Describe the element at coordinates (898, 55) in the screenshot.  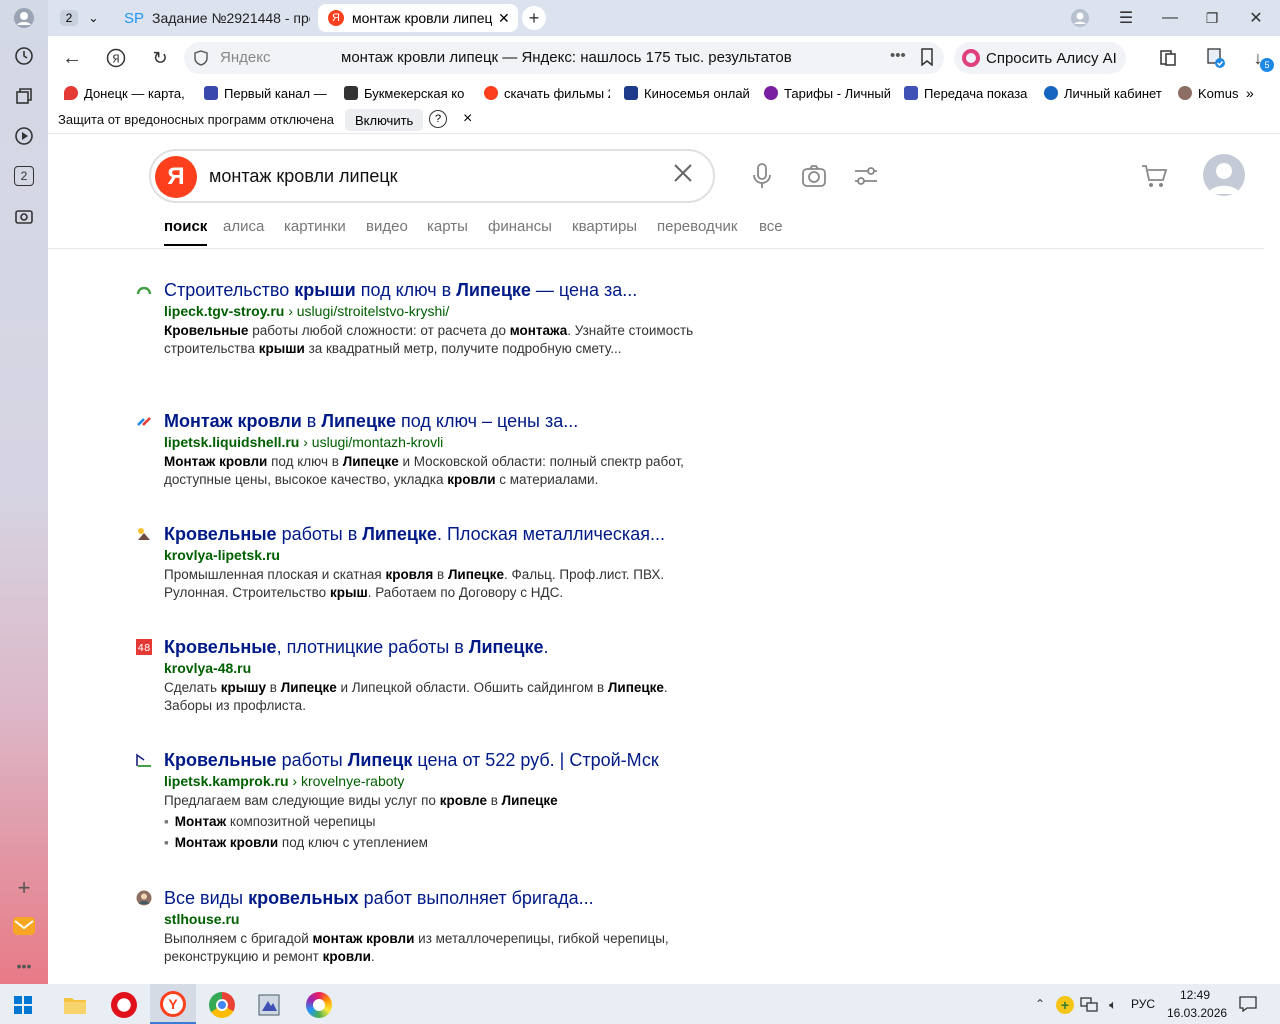
I see `more-actions-icon: •••` at that location.